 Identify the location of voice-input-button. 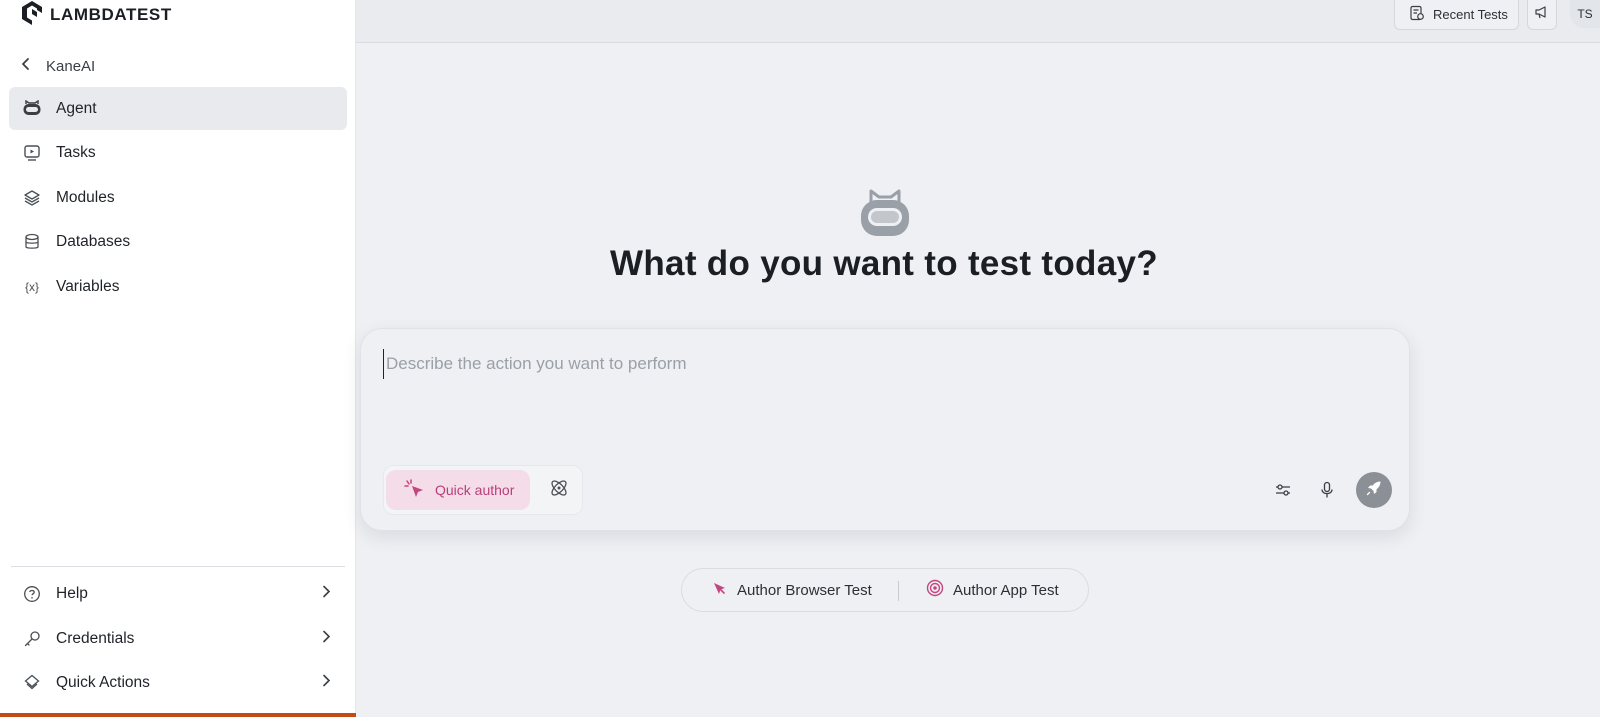
(1327, 492).